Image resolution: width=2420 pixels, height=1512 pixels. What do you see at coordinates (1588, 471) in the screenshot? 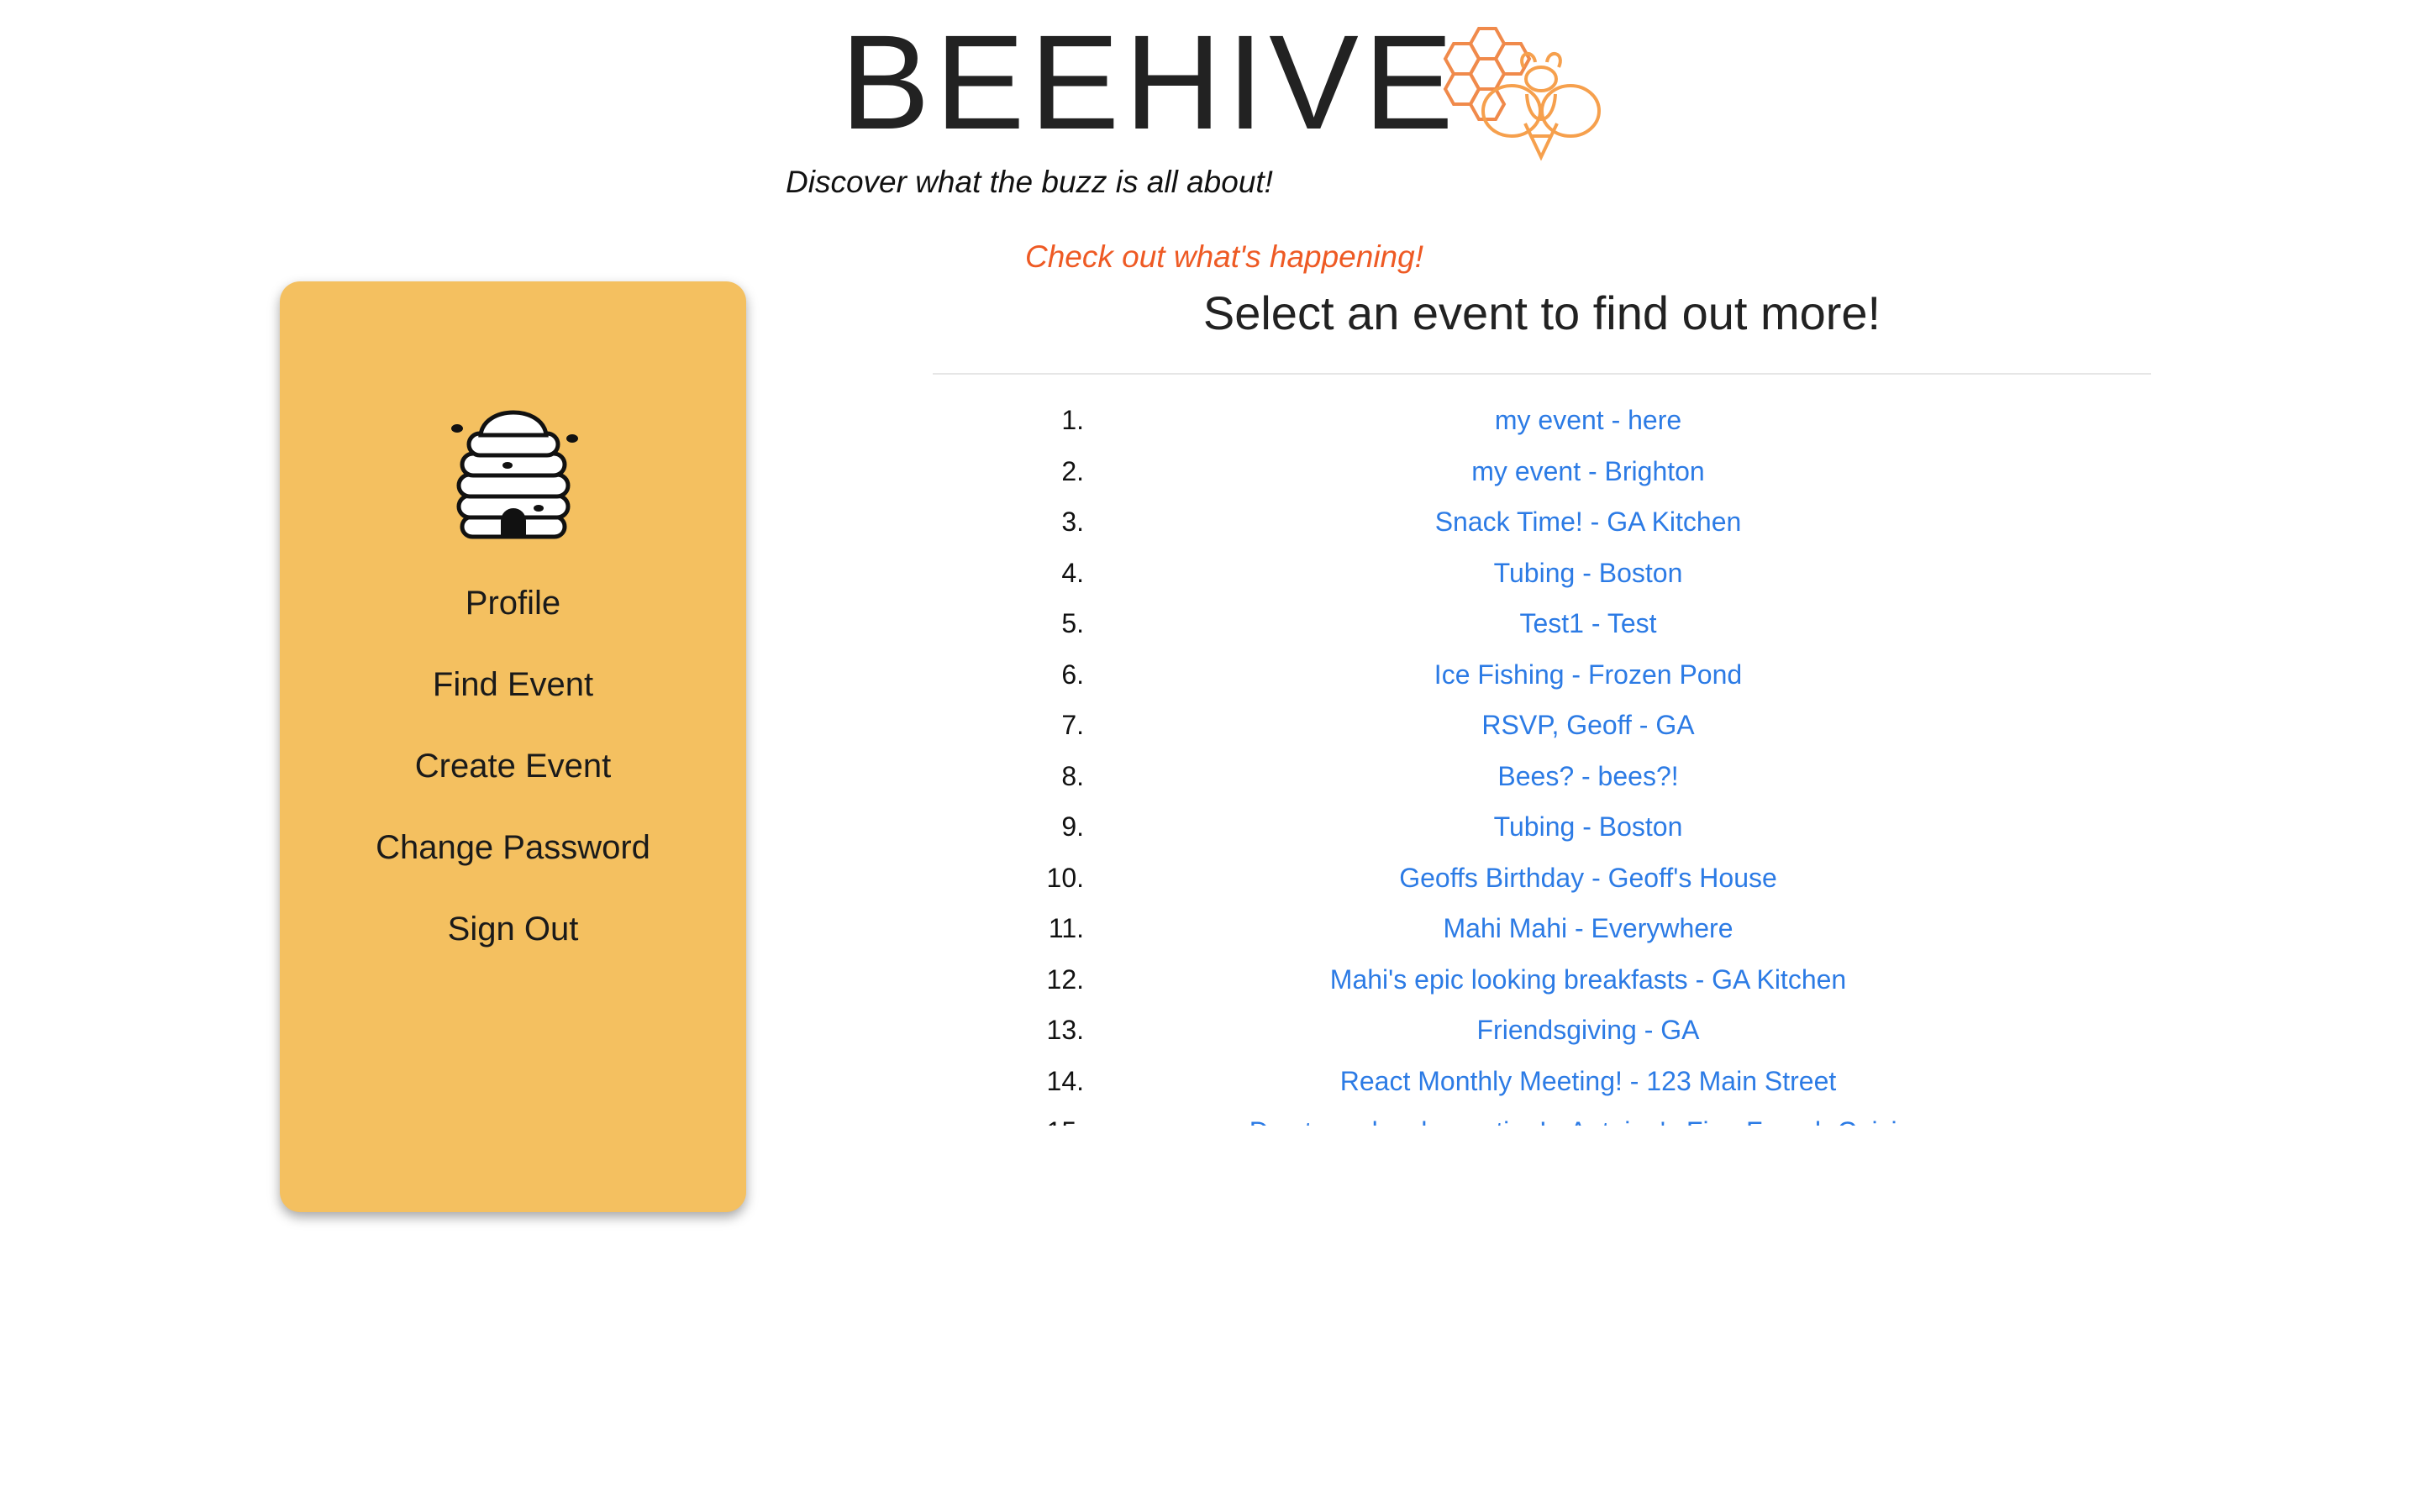
I see `event-link: my event - Brighton` at bounding box center [1588, 471].